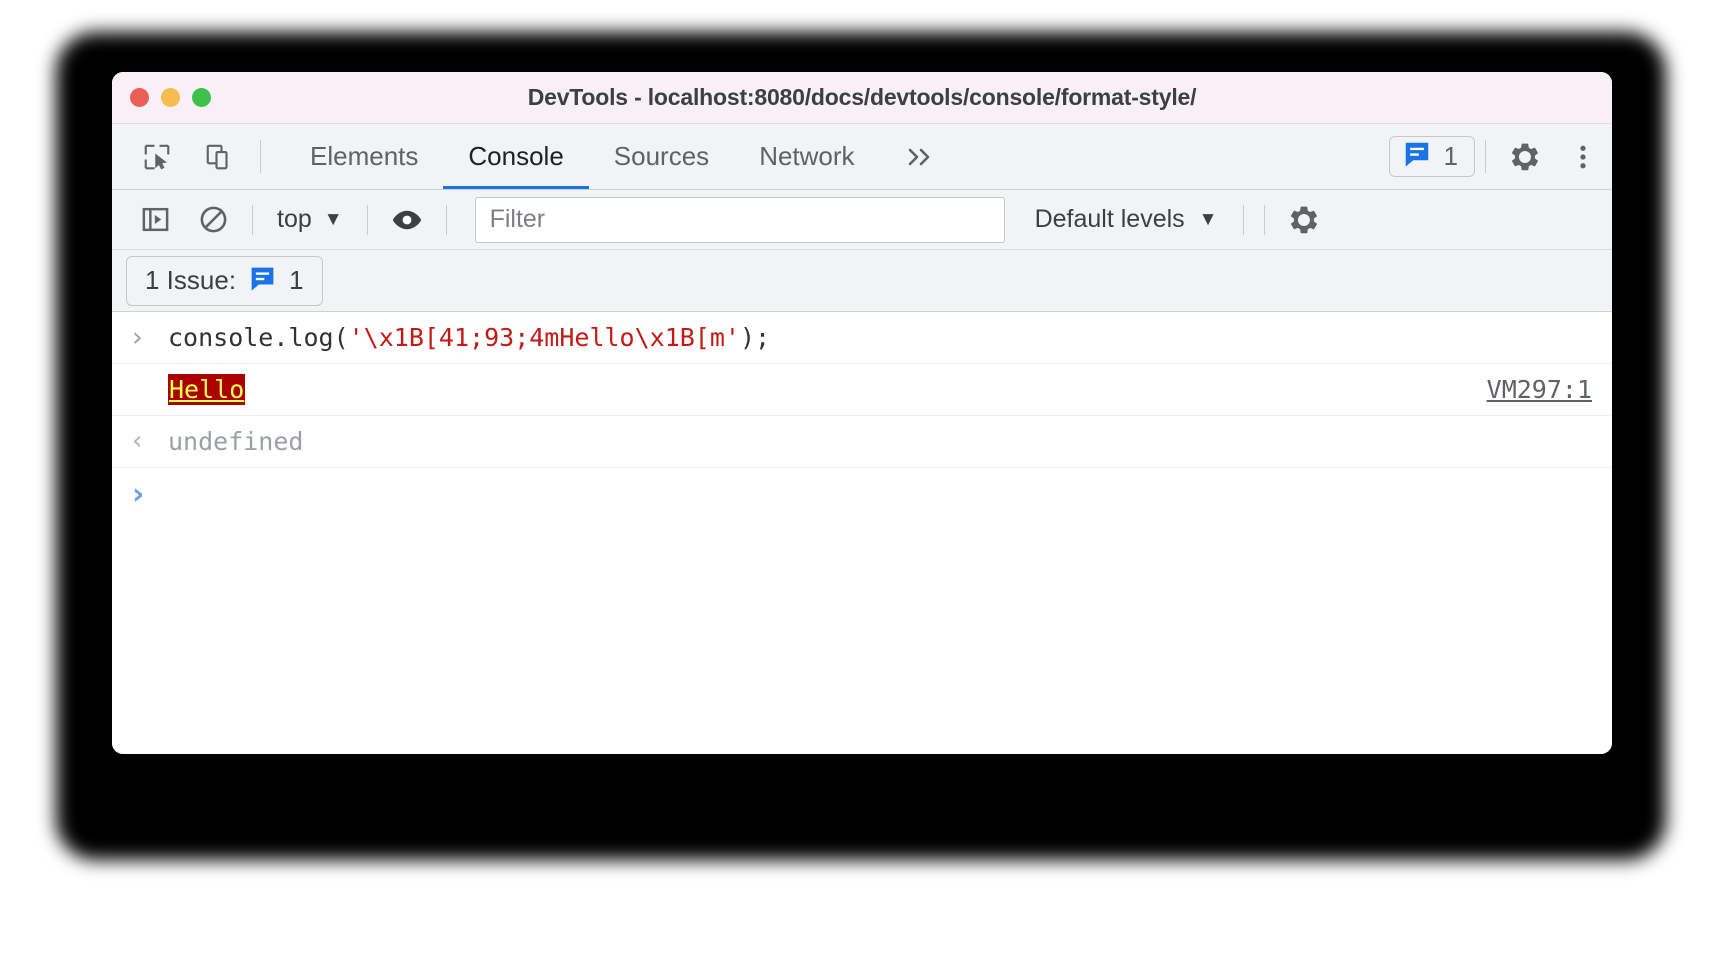 This screenshot has height=974, width=1722. Describe the element at coordinates (191, 280) in the screenshot. I see `issues-summary-label: 1 Issue:` at that location.